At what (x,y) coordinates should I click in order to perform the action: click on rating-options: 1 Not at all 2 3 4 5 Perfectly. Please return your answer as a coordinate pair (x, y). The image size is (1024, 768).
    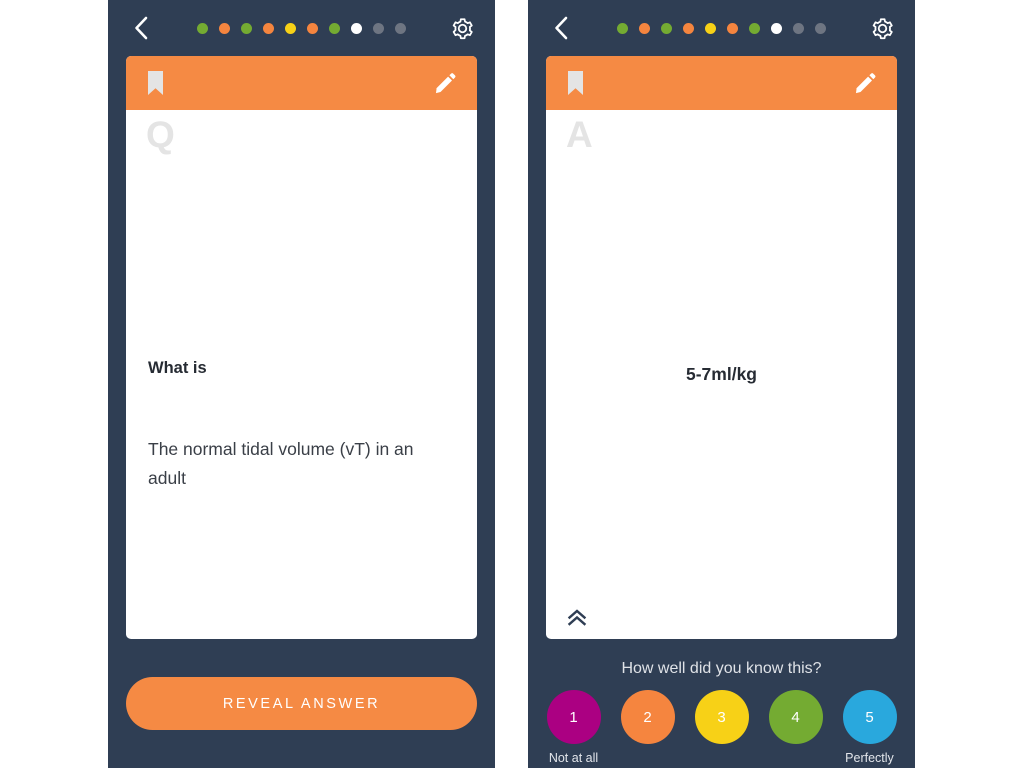
    Looking at the image, I should click on (721, 727).